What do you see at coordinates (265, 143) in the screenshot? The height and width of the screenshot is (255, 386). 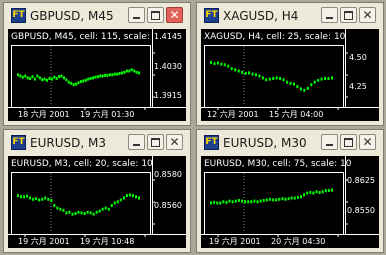 I see `window-title: EURUSD, M30` at bounding box center [265, 143].